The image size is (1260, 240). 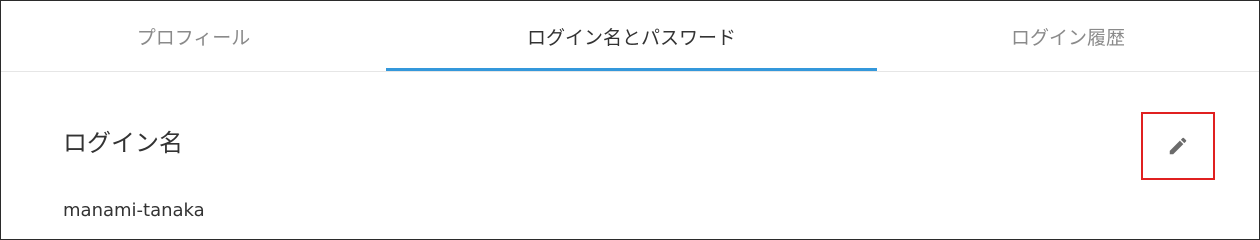 I want to click on tab-login-history: ログイン履歴, so click(x=1068, y=36).